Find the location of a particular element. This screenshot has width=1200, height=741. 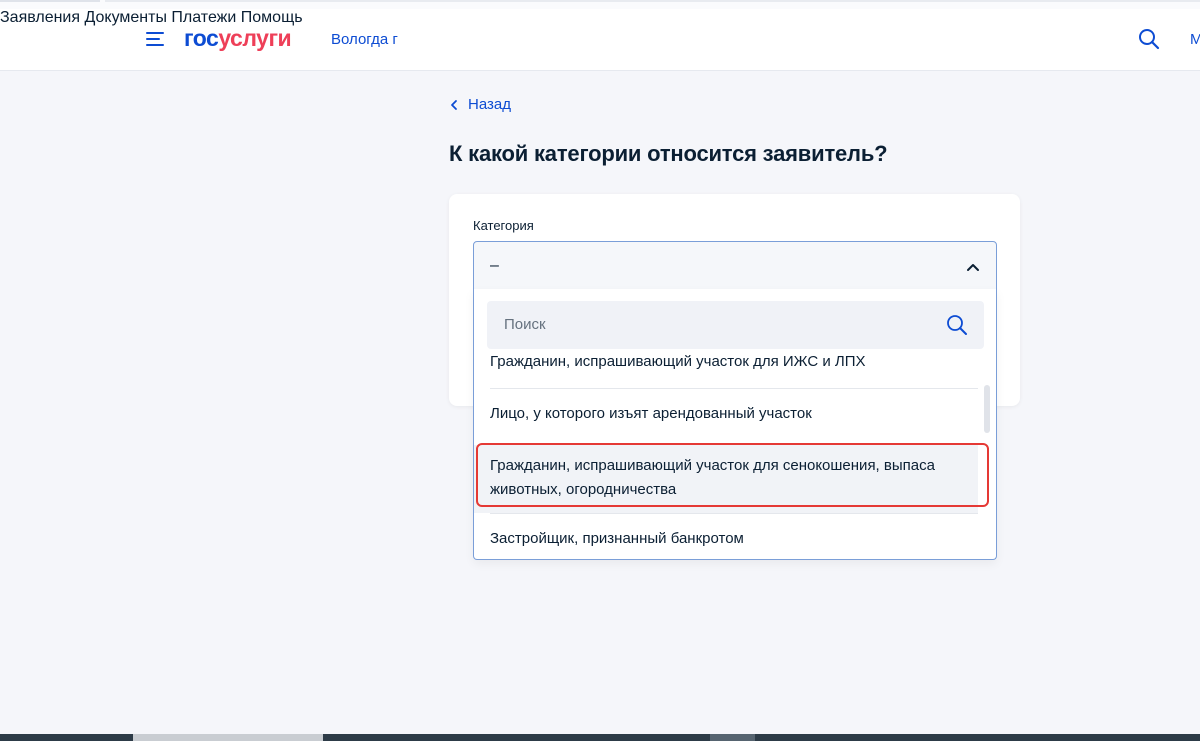

nav-more-cut: М is located at coordinates (1195, 39).